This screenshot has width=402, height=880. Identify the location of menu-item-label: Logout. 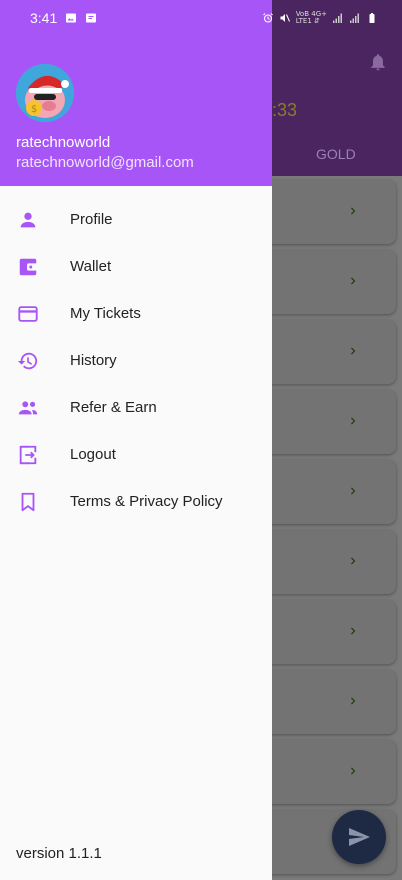
(93, 454).